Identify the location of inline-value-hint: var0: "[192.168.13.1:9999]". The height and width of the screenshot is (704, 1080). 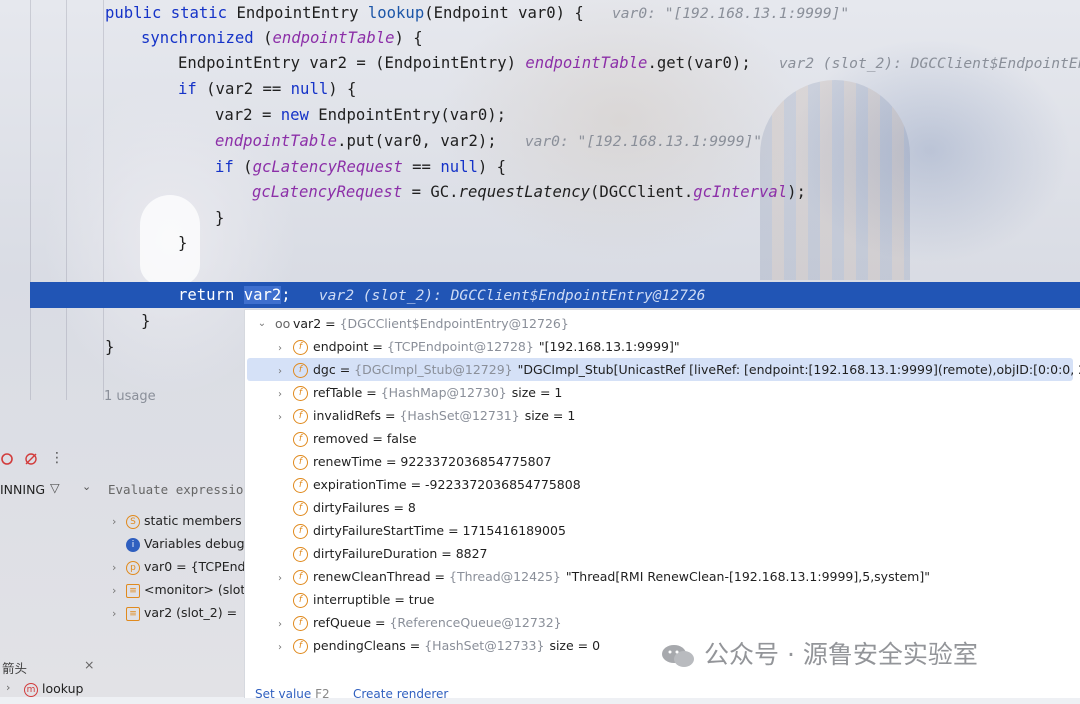
(730, 13).